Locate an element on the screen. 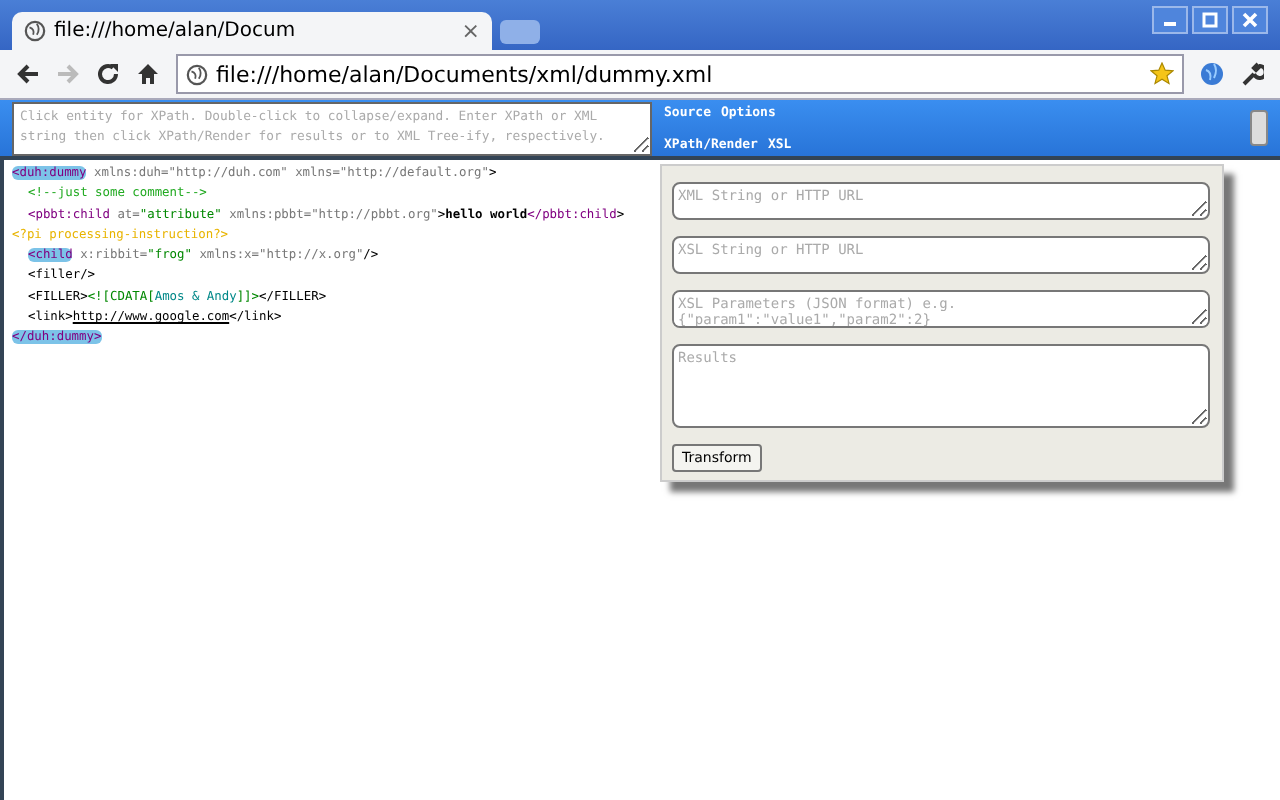 Image resolution: width=1280 pixels, height=800 pixels. browser-tab: file:///home/alan/Docum × is located at coordinates (252, 31).